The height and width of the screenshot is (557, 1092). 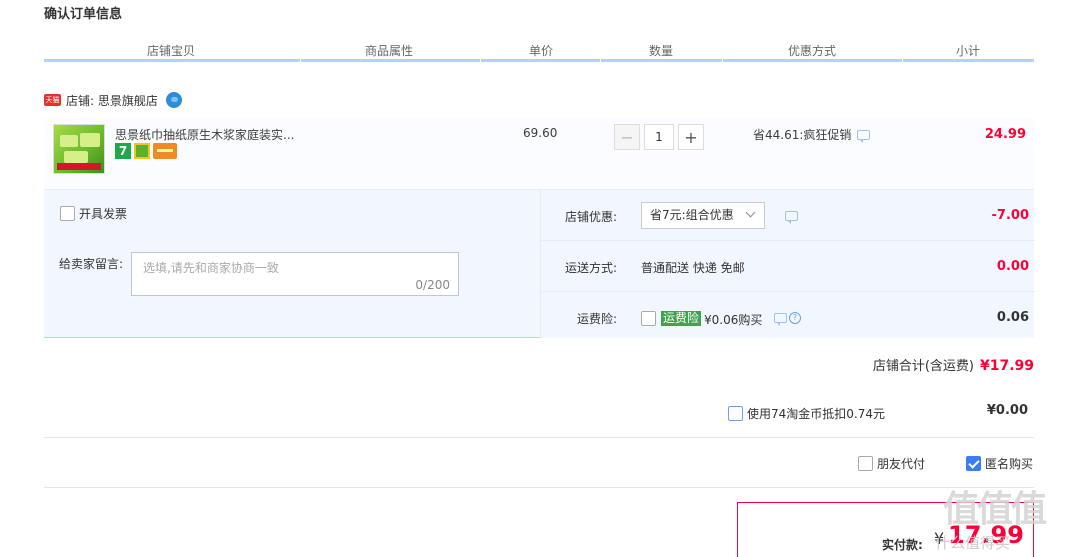 What do you see at coordinates (211, 268) in the screenshot?
I see `message-placeholder: 选填,请先和商家协商一致` at bounding box center [211, 268].